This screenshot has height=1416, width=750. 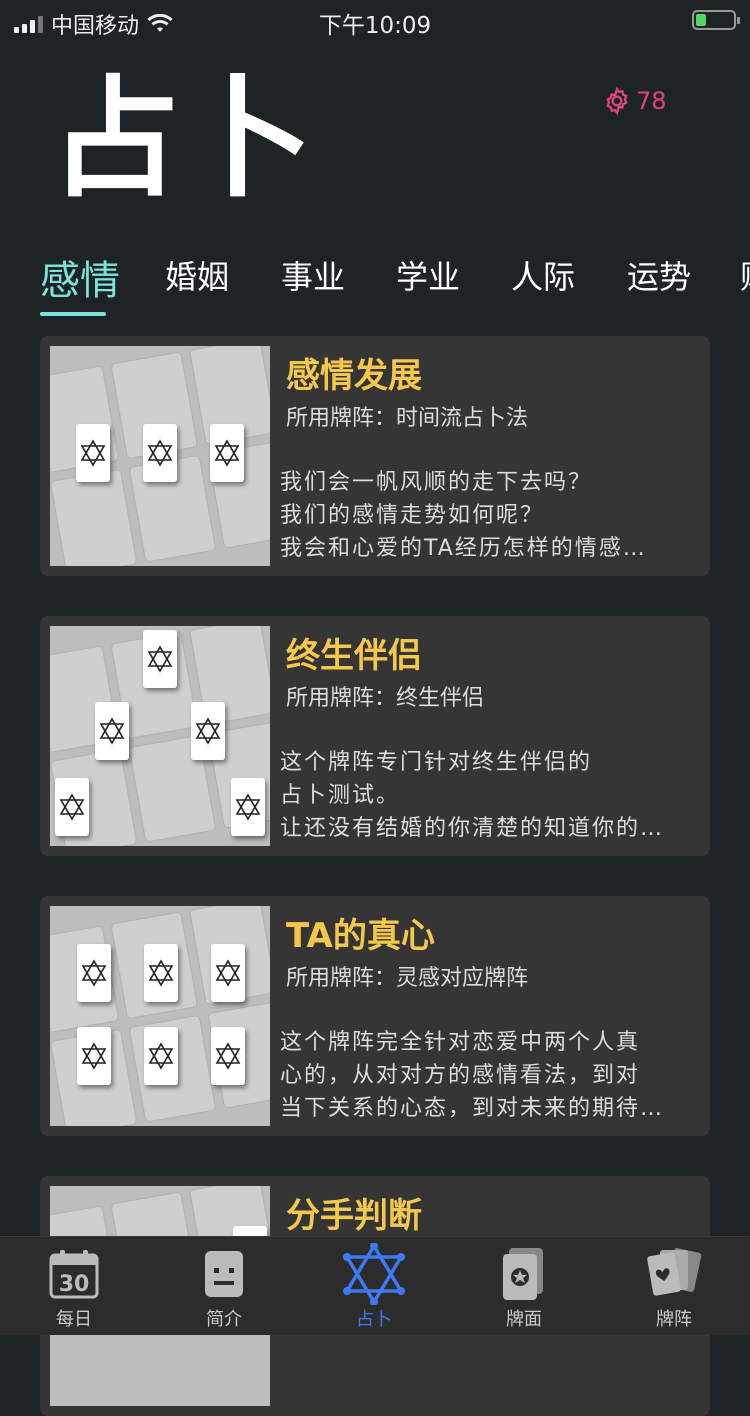 What do you see at coordinates (617, 101) in the screenshot?
I see `gear-icon` at bounding box center [617, 101].